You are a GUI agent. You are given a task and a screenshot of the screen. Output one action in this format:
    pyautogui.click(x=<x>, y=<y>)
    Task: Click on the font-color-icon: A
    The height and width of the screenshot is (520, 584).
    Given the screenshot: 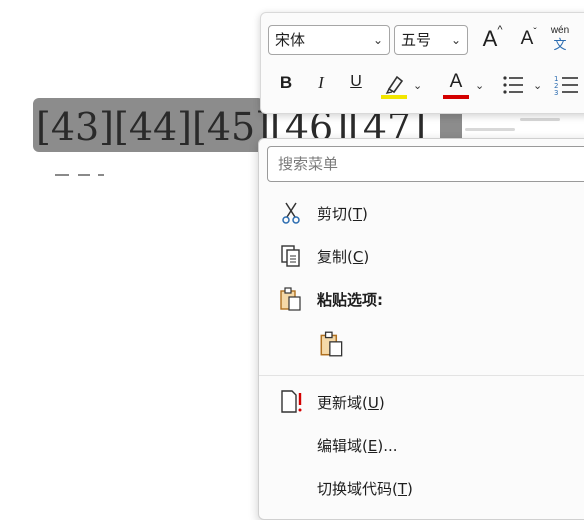 What is the action you would take?
    pyautogui.click(x=456, y=81)
    